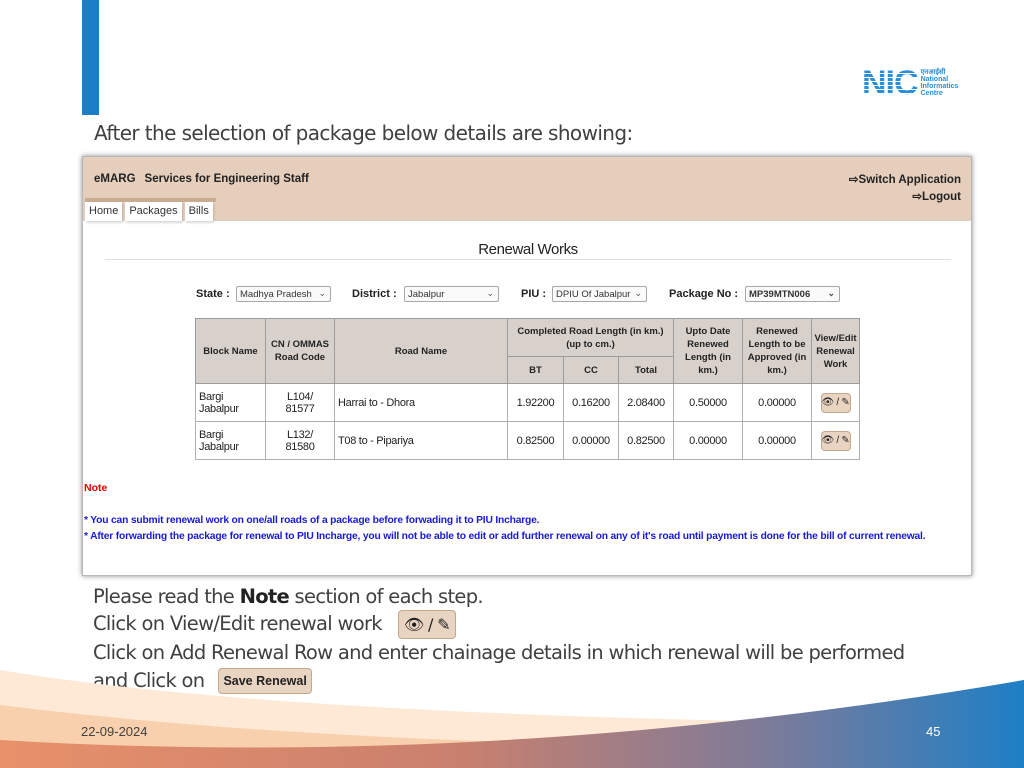 The image size is (1024, 768). I want to click on district-select: Jabalpur ⌄, so click(451, 294).